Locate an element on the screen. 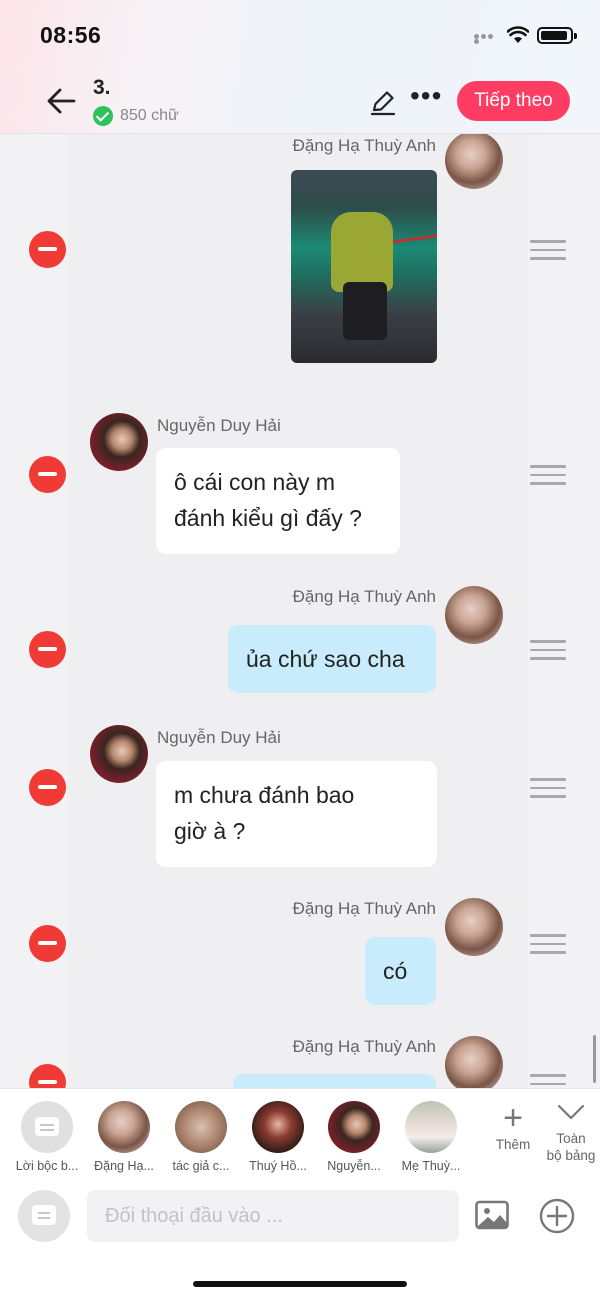 The height and width of the screenshot is (1299, 600). input-bar is located at coordinates (300, 1239).